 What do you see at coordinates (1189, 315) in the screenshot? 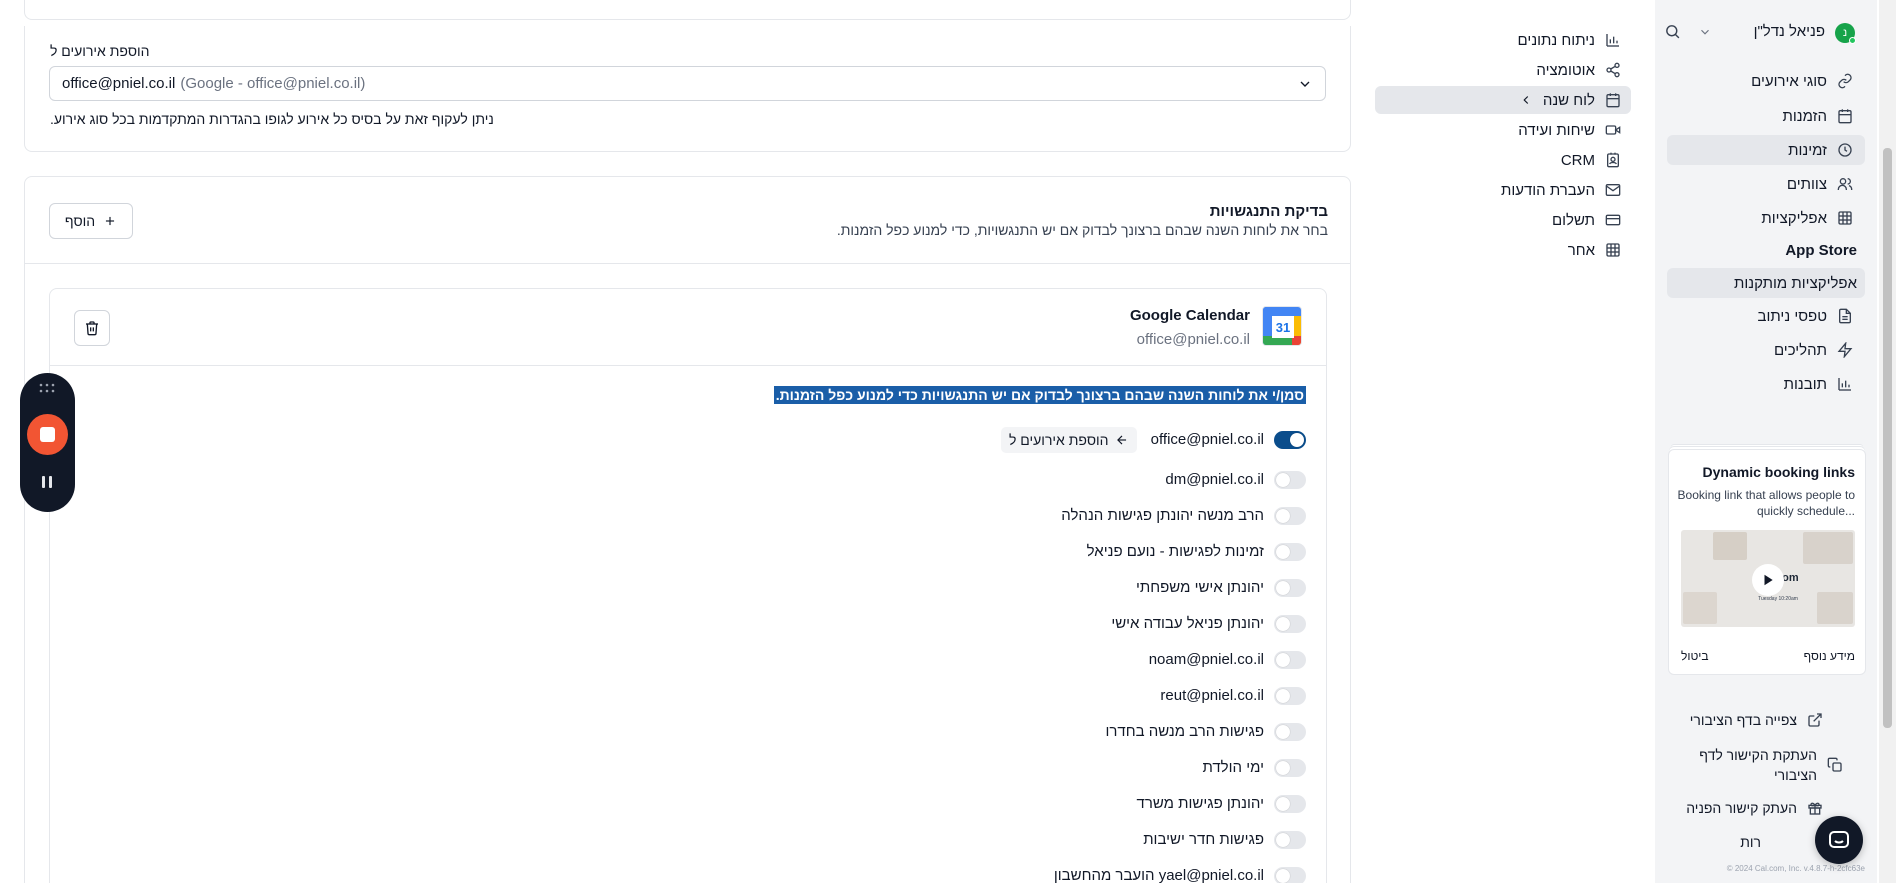
I see `google-calendar-name: Google Calendar` at bounding box center [1189, 315].